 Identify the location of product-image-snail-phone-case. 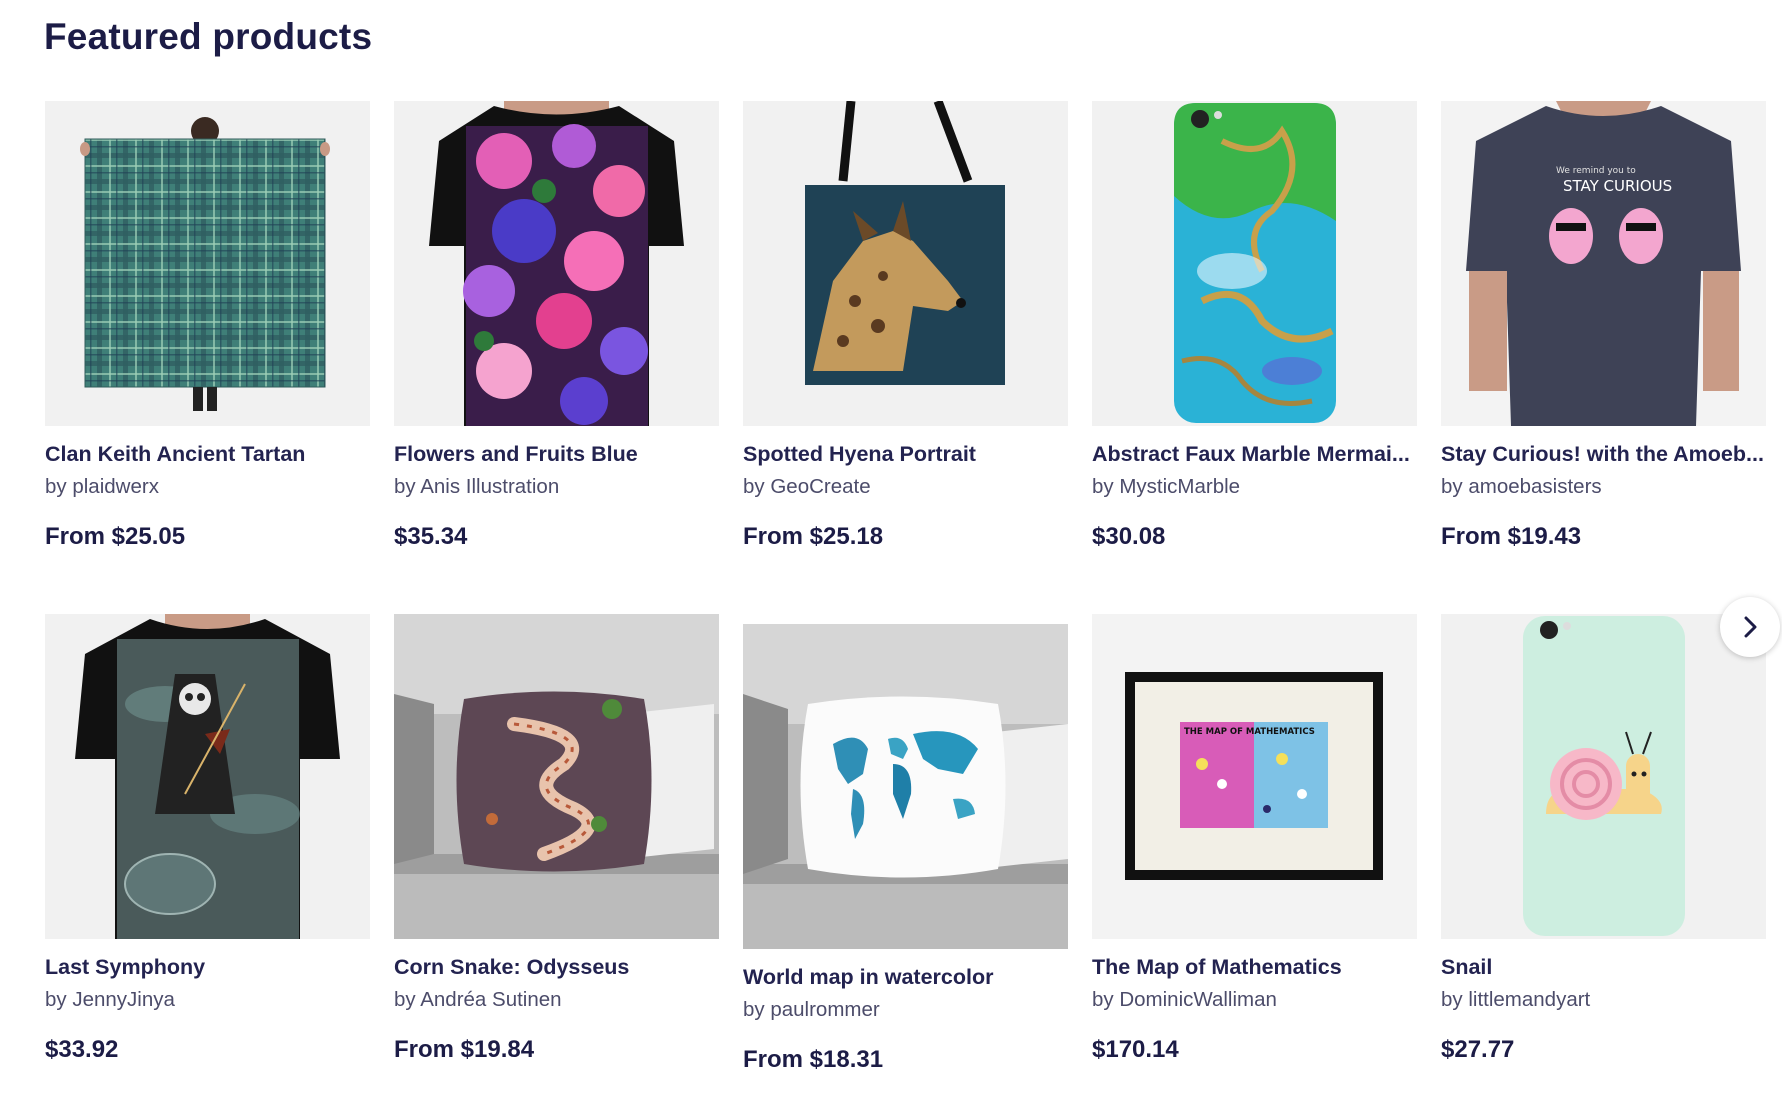
(1603, 776).